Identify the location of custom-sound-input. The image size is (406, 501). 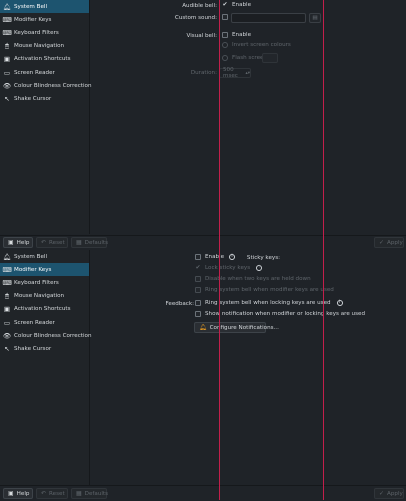
(268, 18).